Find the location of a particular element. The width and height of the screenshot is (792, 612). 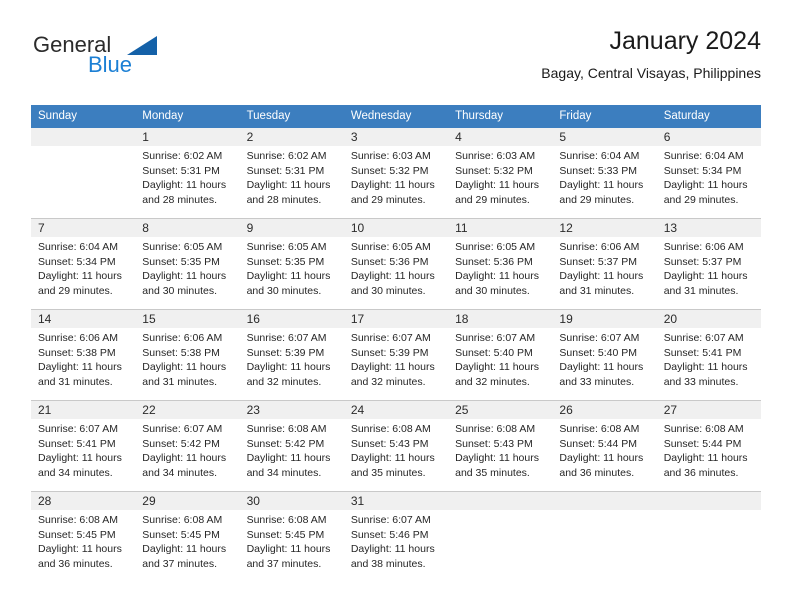

day-number: 9 is located at coordinates (291, 228).